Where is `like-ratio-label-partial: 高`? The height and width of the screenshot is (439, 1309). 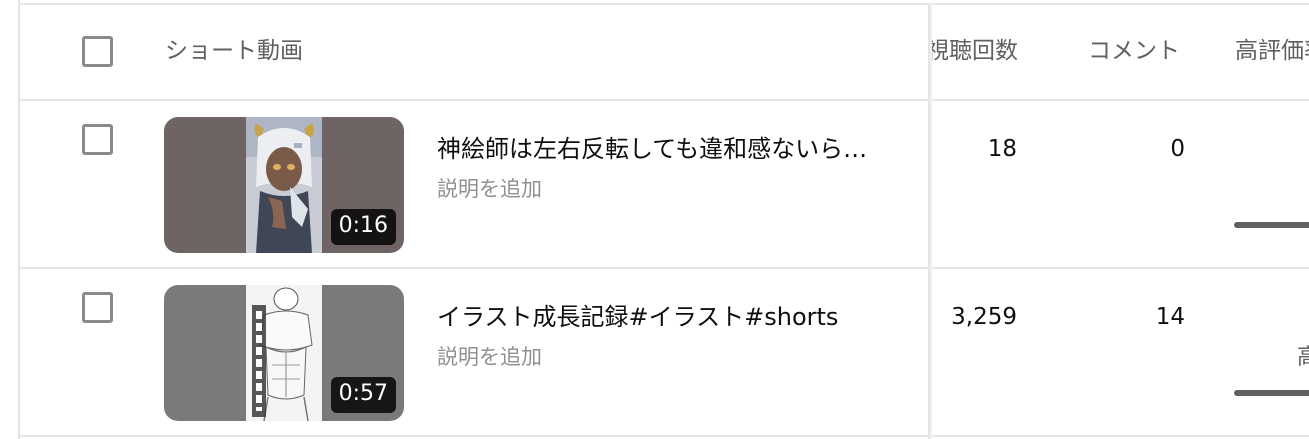 like-ratio-label-partial: 高 is located at coordinates (1303, 357).